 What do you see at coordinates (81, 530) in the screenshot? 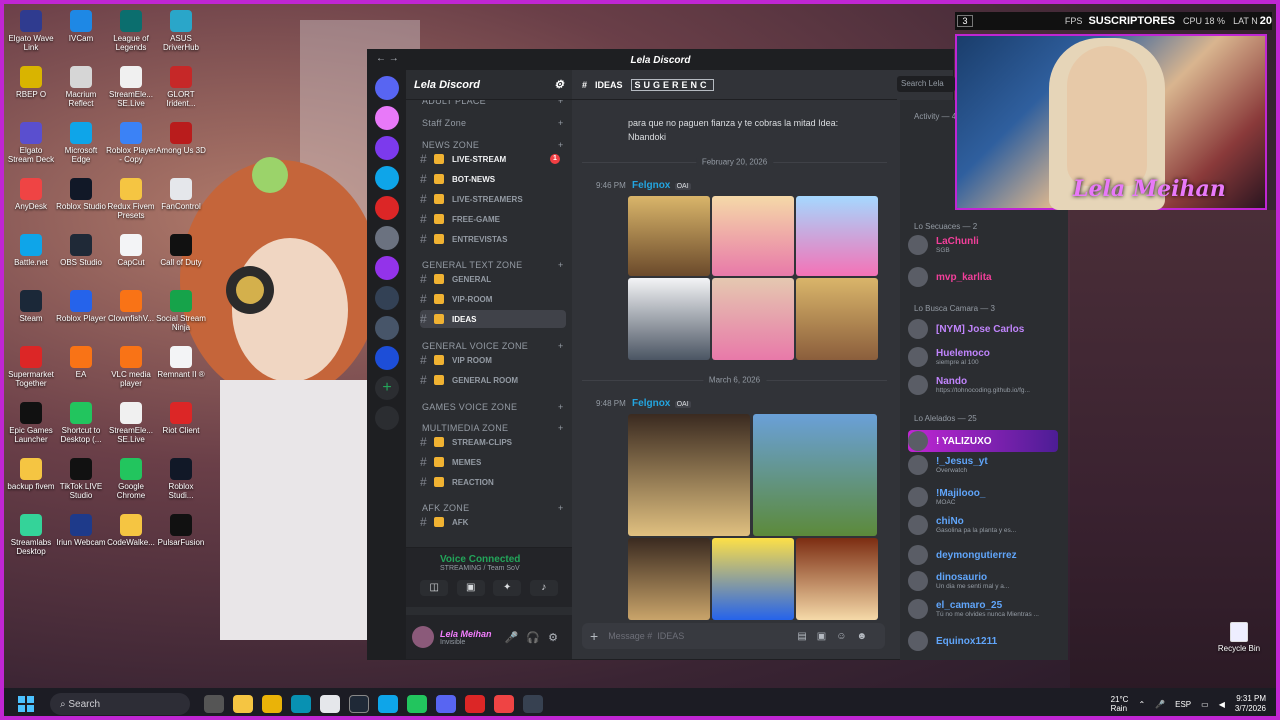
I see `desktop-icon: Iriun Webcam` at bounding box center [81, 530].